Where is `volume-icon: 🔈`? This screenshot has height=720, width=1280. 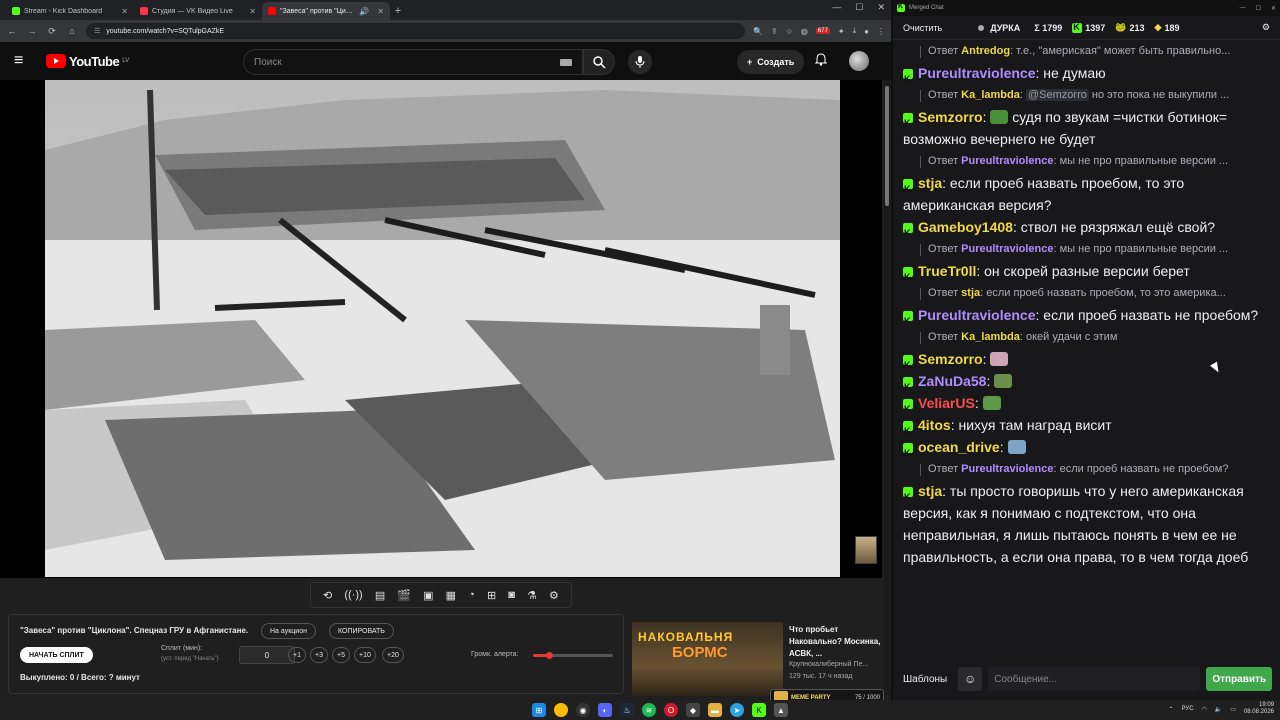
volume-icon: 🔈 is located at coordinates (1218, 709).